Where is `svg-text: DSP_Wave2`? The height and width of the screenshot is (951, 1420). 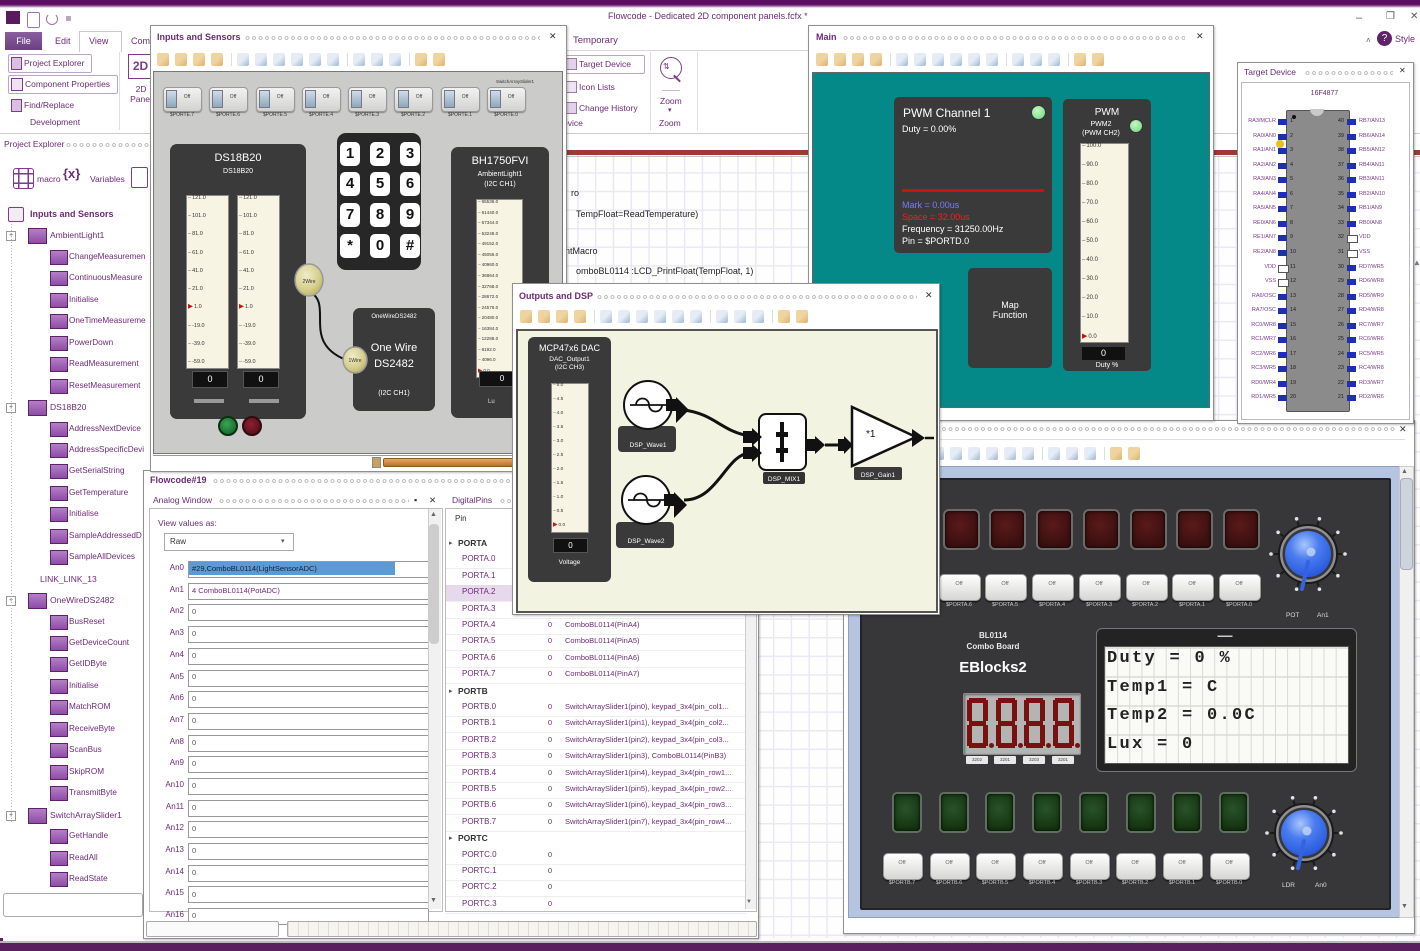 svg-text: DSP_Wave2 is located at coordinates (646, 541).